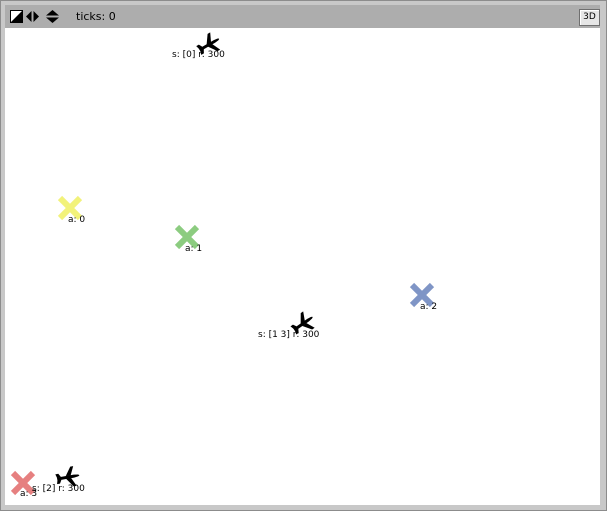 The height and width of the screenshot is (511, 607). Describe the element at coordinates (52, 16) in the screenshot. I see `speed-arrows-icon` at that location.